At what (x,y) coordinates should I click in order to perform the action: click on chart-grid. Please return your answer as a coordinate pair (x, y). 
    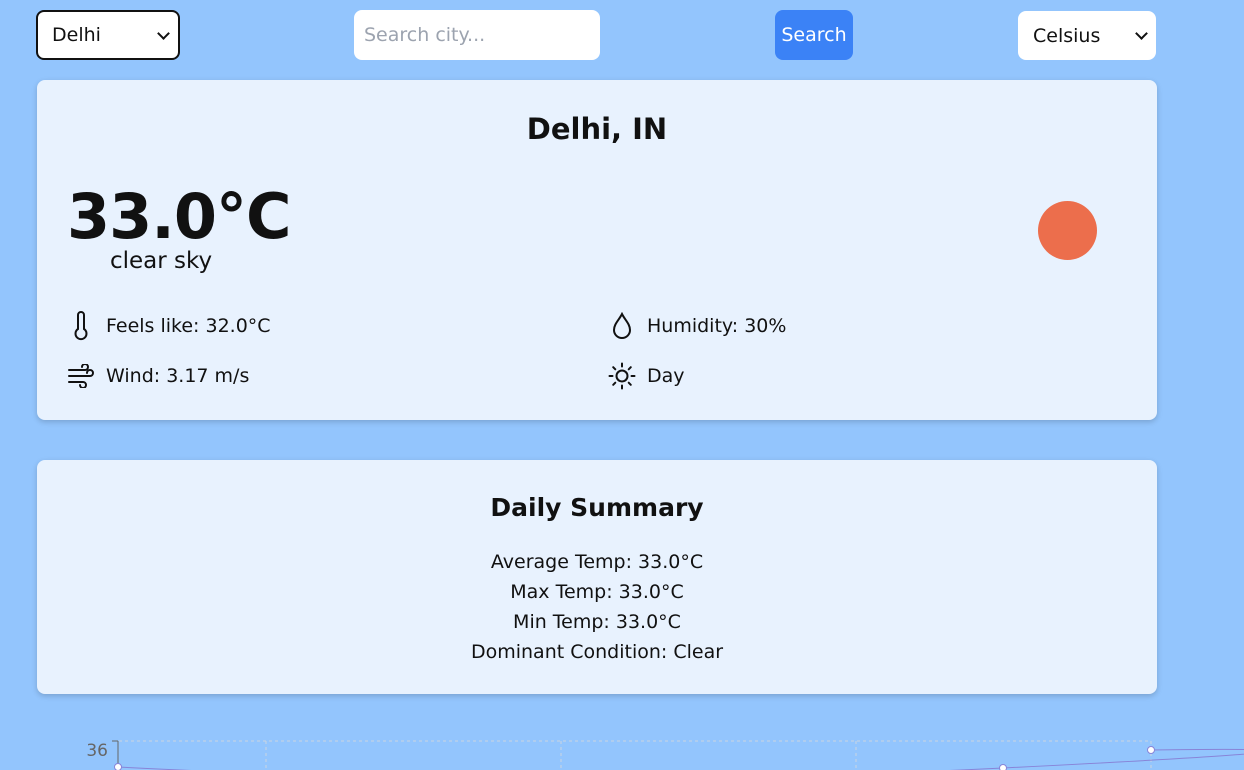
    Looking at the image, I should click on (635, 755).